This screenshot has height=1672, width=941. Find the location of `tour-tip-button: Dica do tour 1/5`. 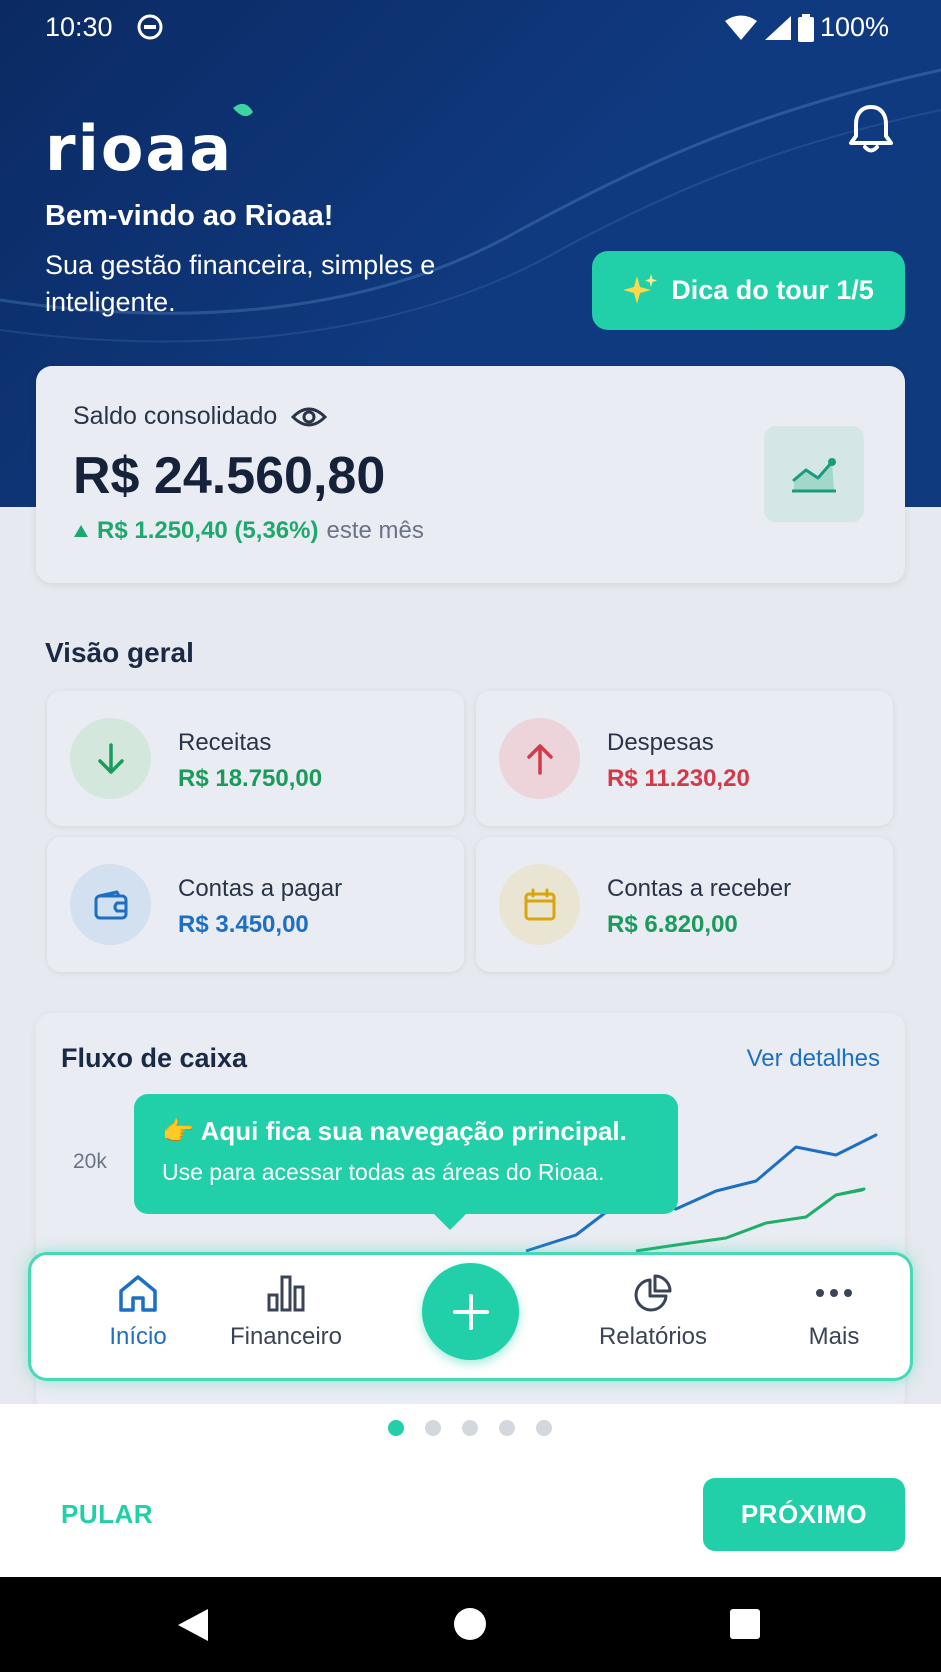

tour-tip-button: Dica do tour 1/5 is located at coordinates (748, 290).